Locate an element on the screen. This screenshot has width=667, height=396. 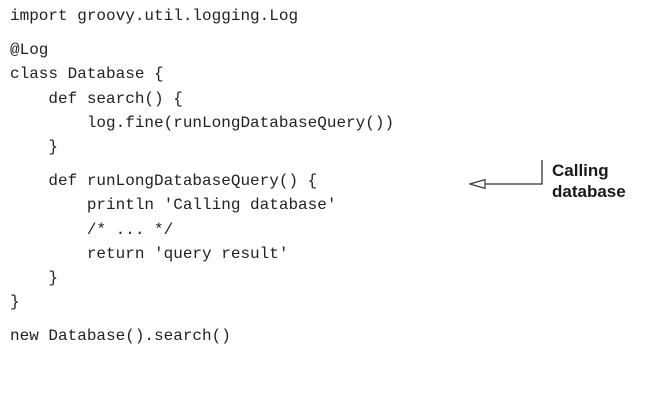
callout-arrowhead-icon is located at coordinates (476, 184).